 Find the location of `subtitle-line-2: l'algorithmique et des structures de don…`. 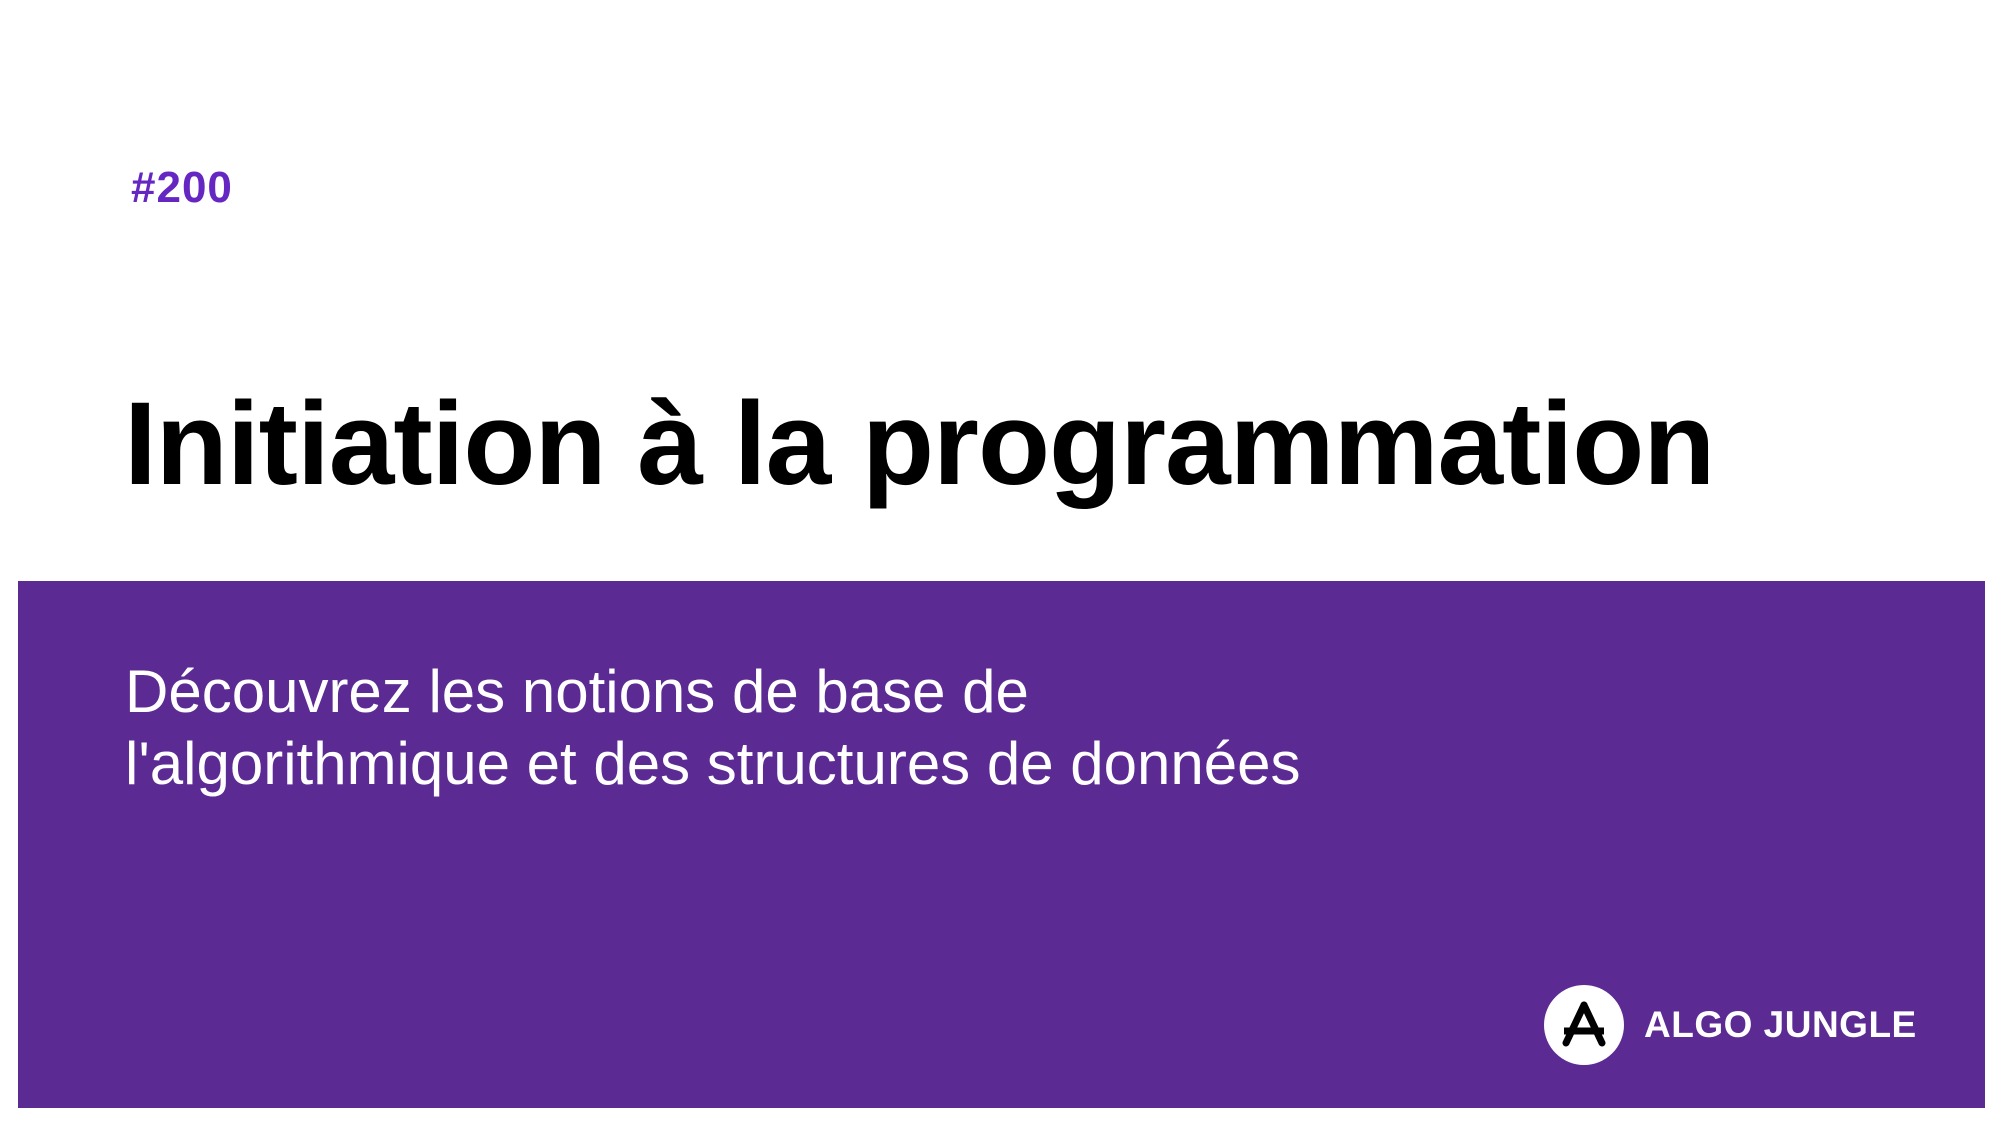

subtitle-line-2: l'algorithmique et des structures de don… is located at coordinates (713, 763).